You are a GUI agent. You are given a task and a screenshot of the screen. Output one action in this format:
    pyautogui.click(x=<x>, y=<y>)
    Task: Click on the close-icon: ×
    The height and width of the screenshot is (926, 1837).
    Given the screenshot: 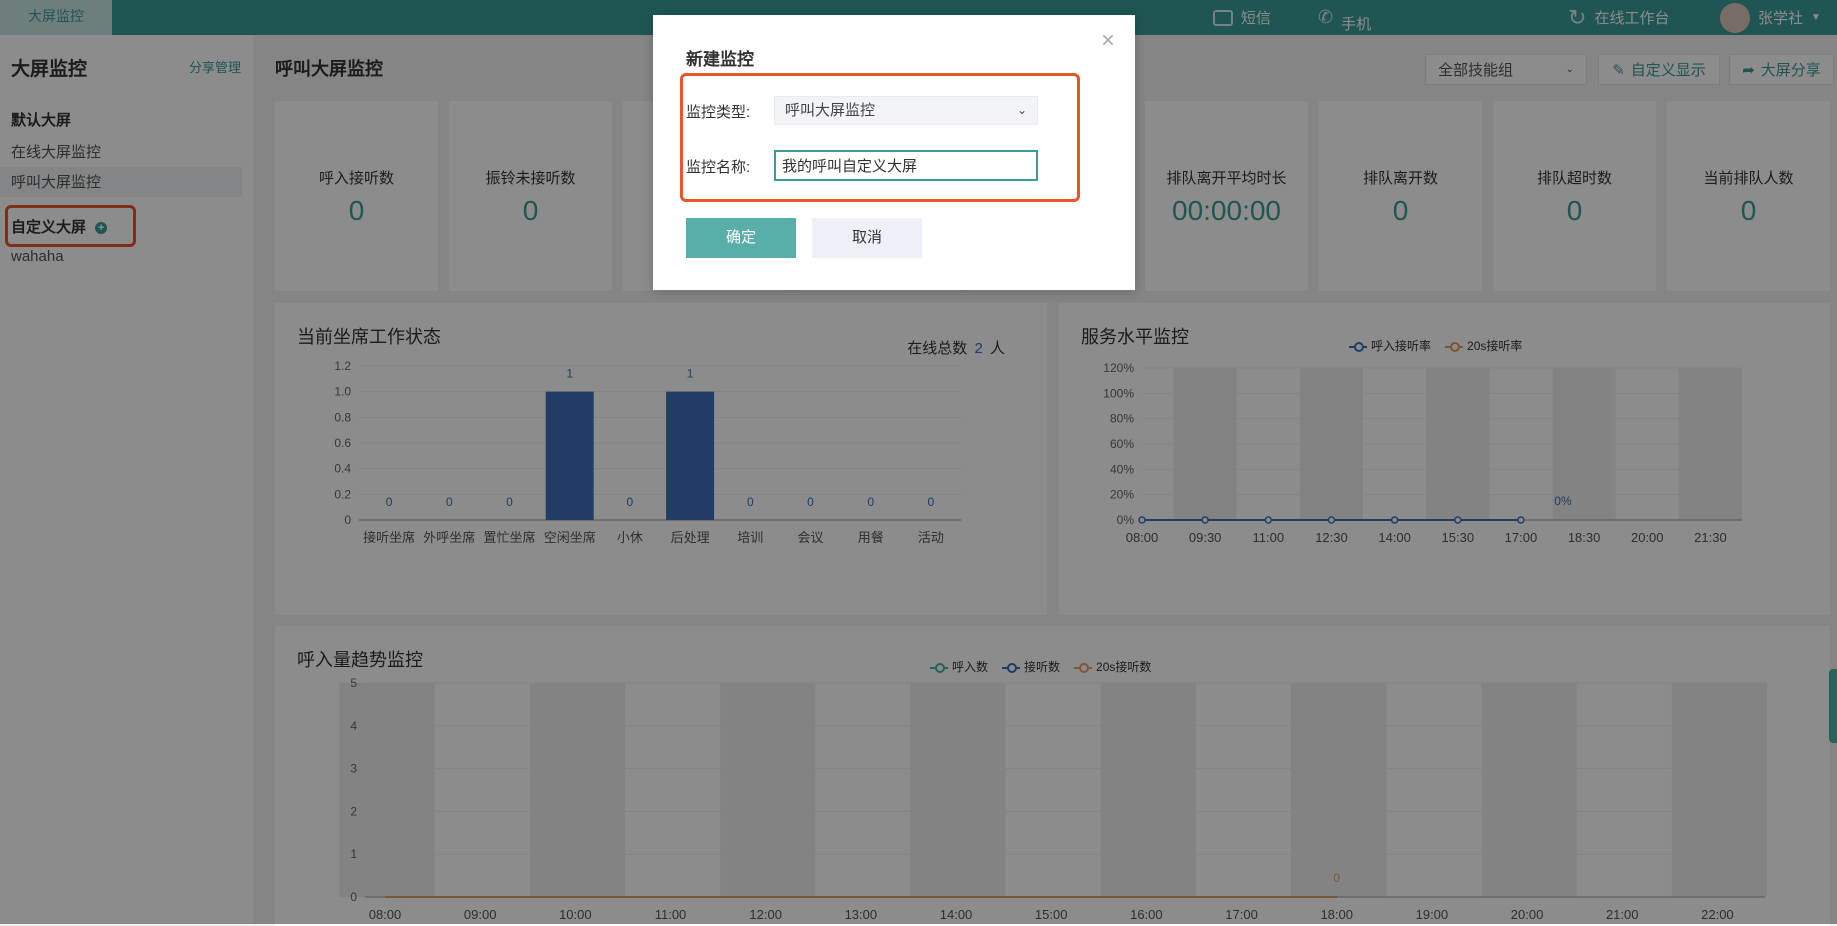 What is the action you would take?
    pyautogui.click(x=1108, y=41)
    